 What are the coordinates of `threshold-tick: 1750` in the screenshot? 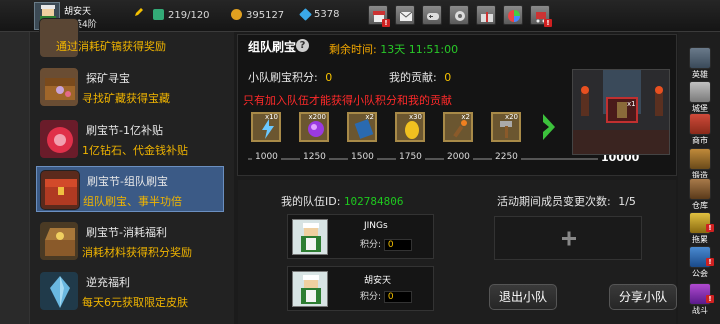 It's located at (410, 157).